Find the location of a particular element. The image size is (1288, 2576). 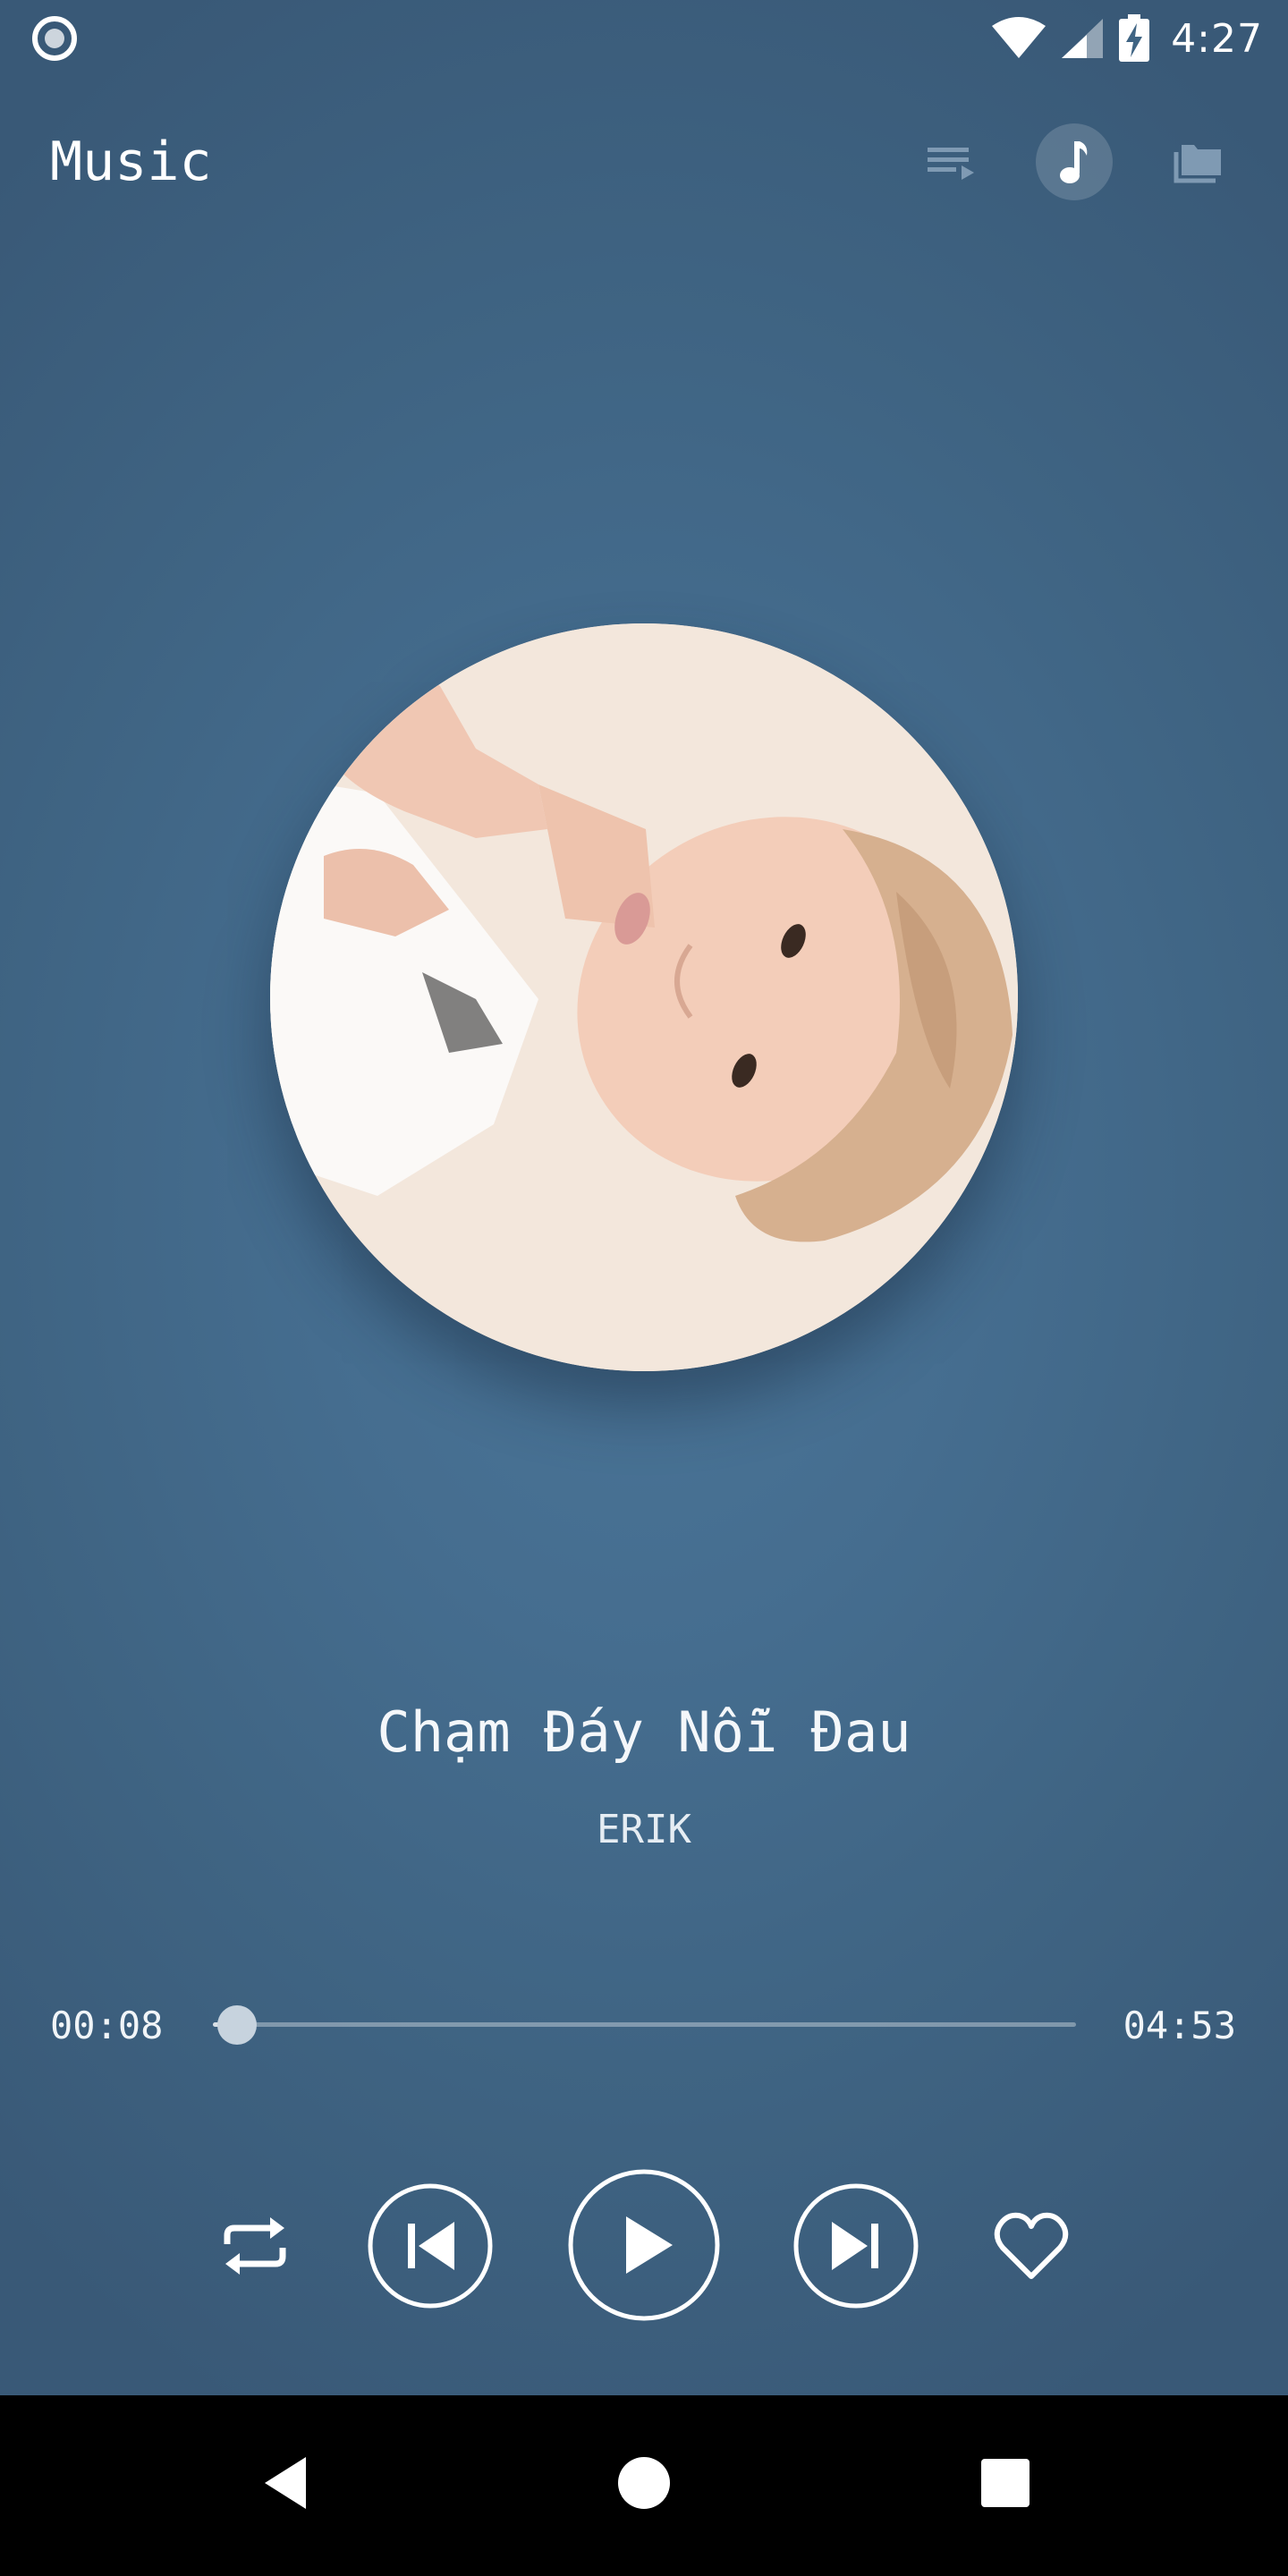

previous-icon is located at coordinates (430, 2246).